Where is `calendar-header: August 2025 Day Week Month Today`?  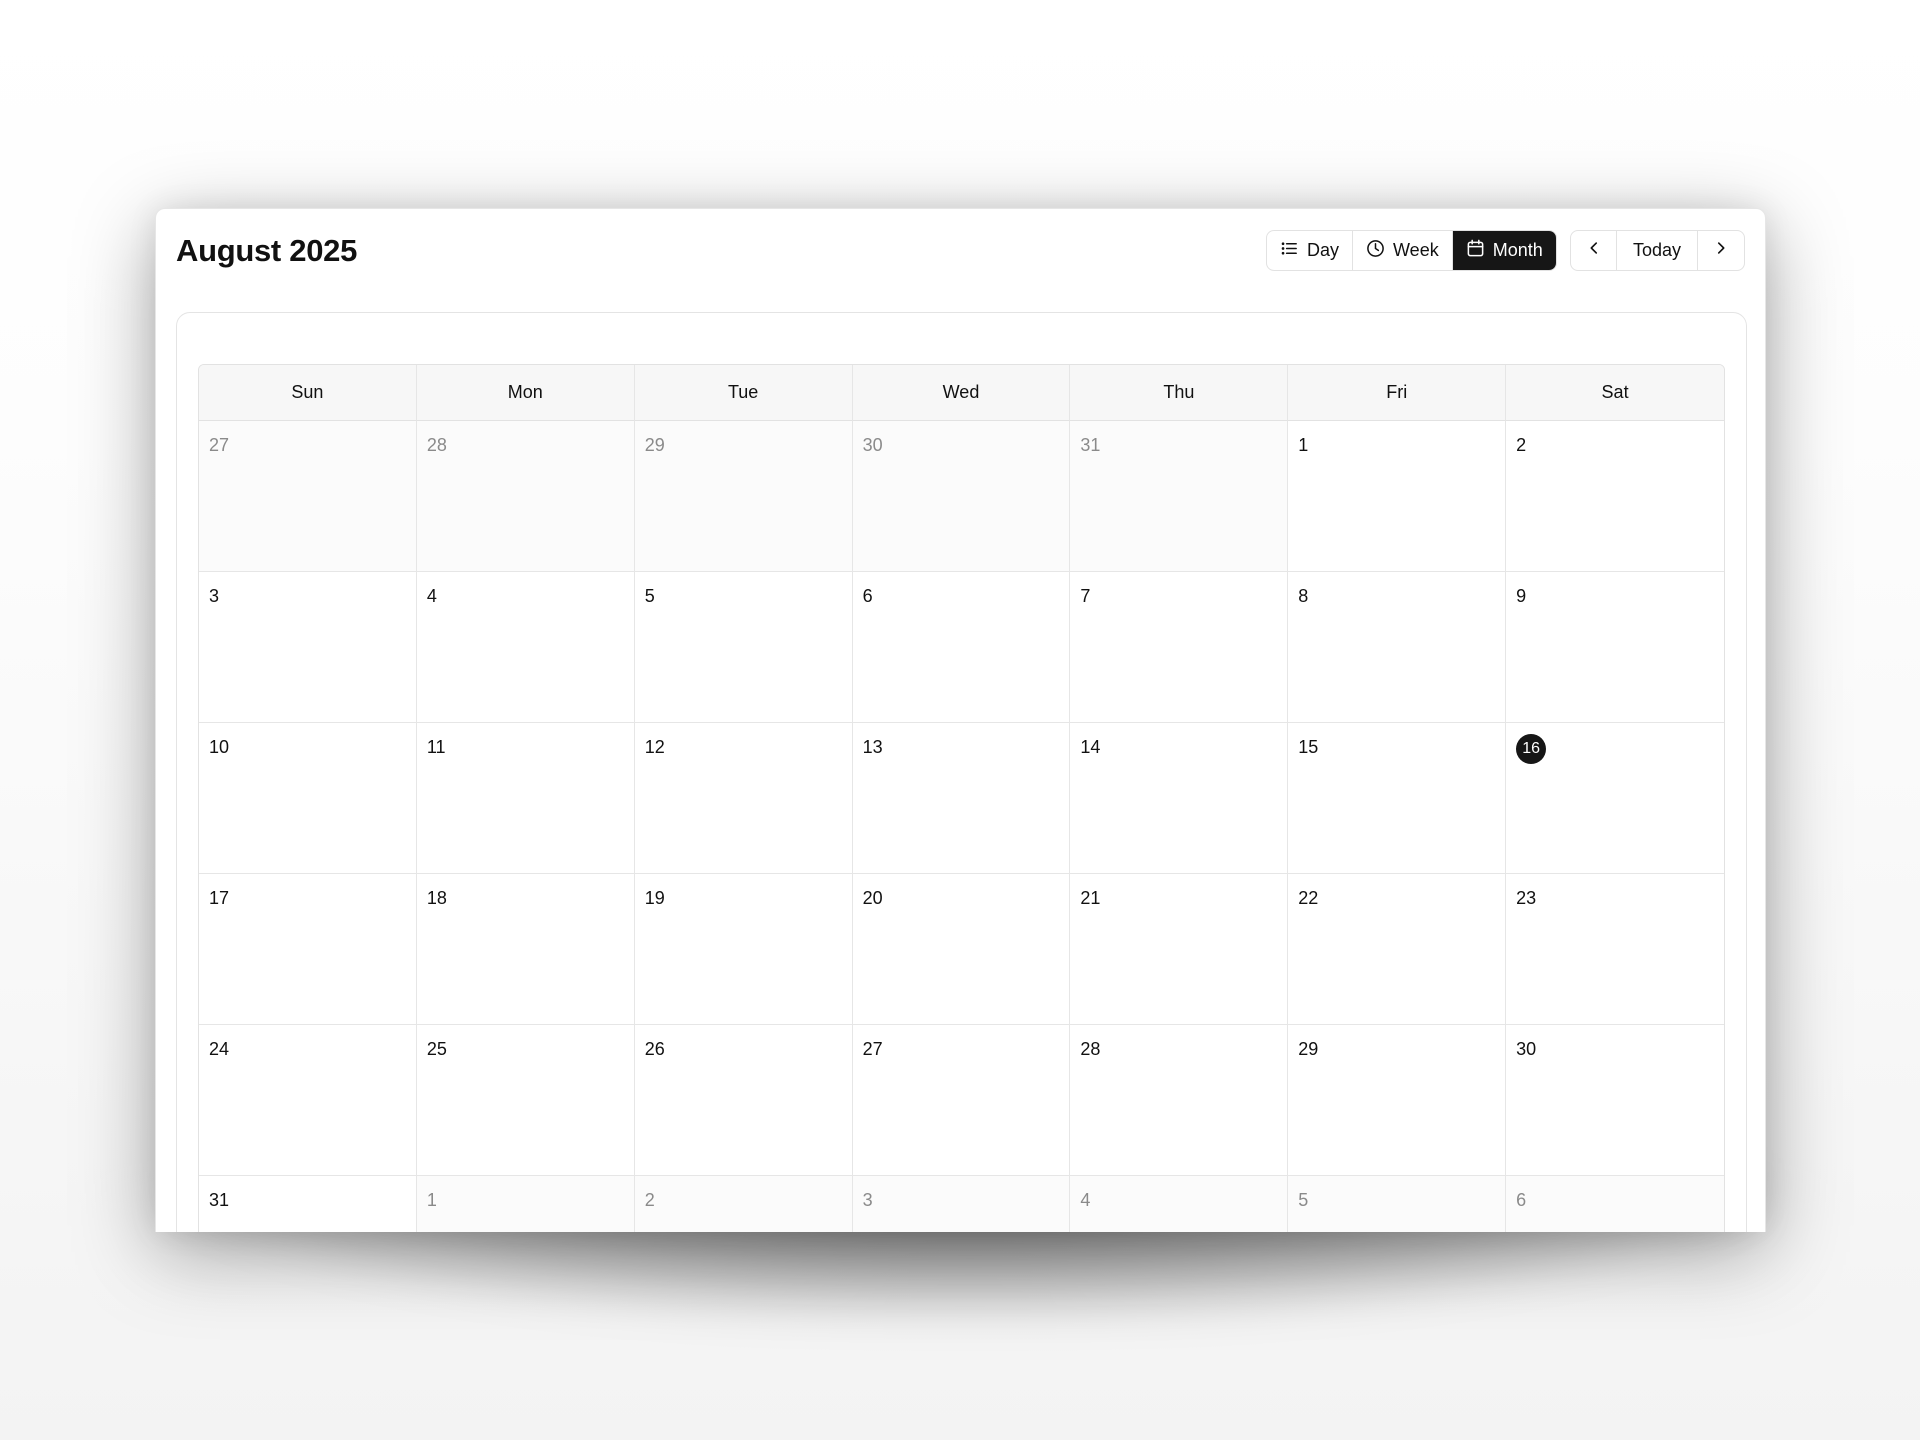
calendar-header: August 2025 Day Week Month Today is located at coordinates (960, 251).